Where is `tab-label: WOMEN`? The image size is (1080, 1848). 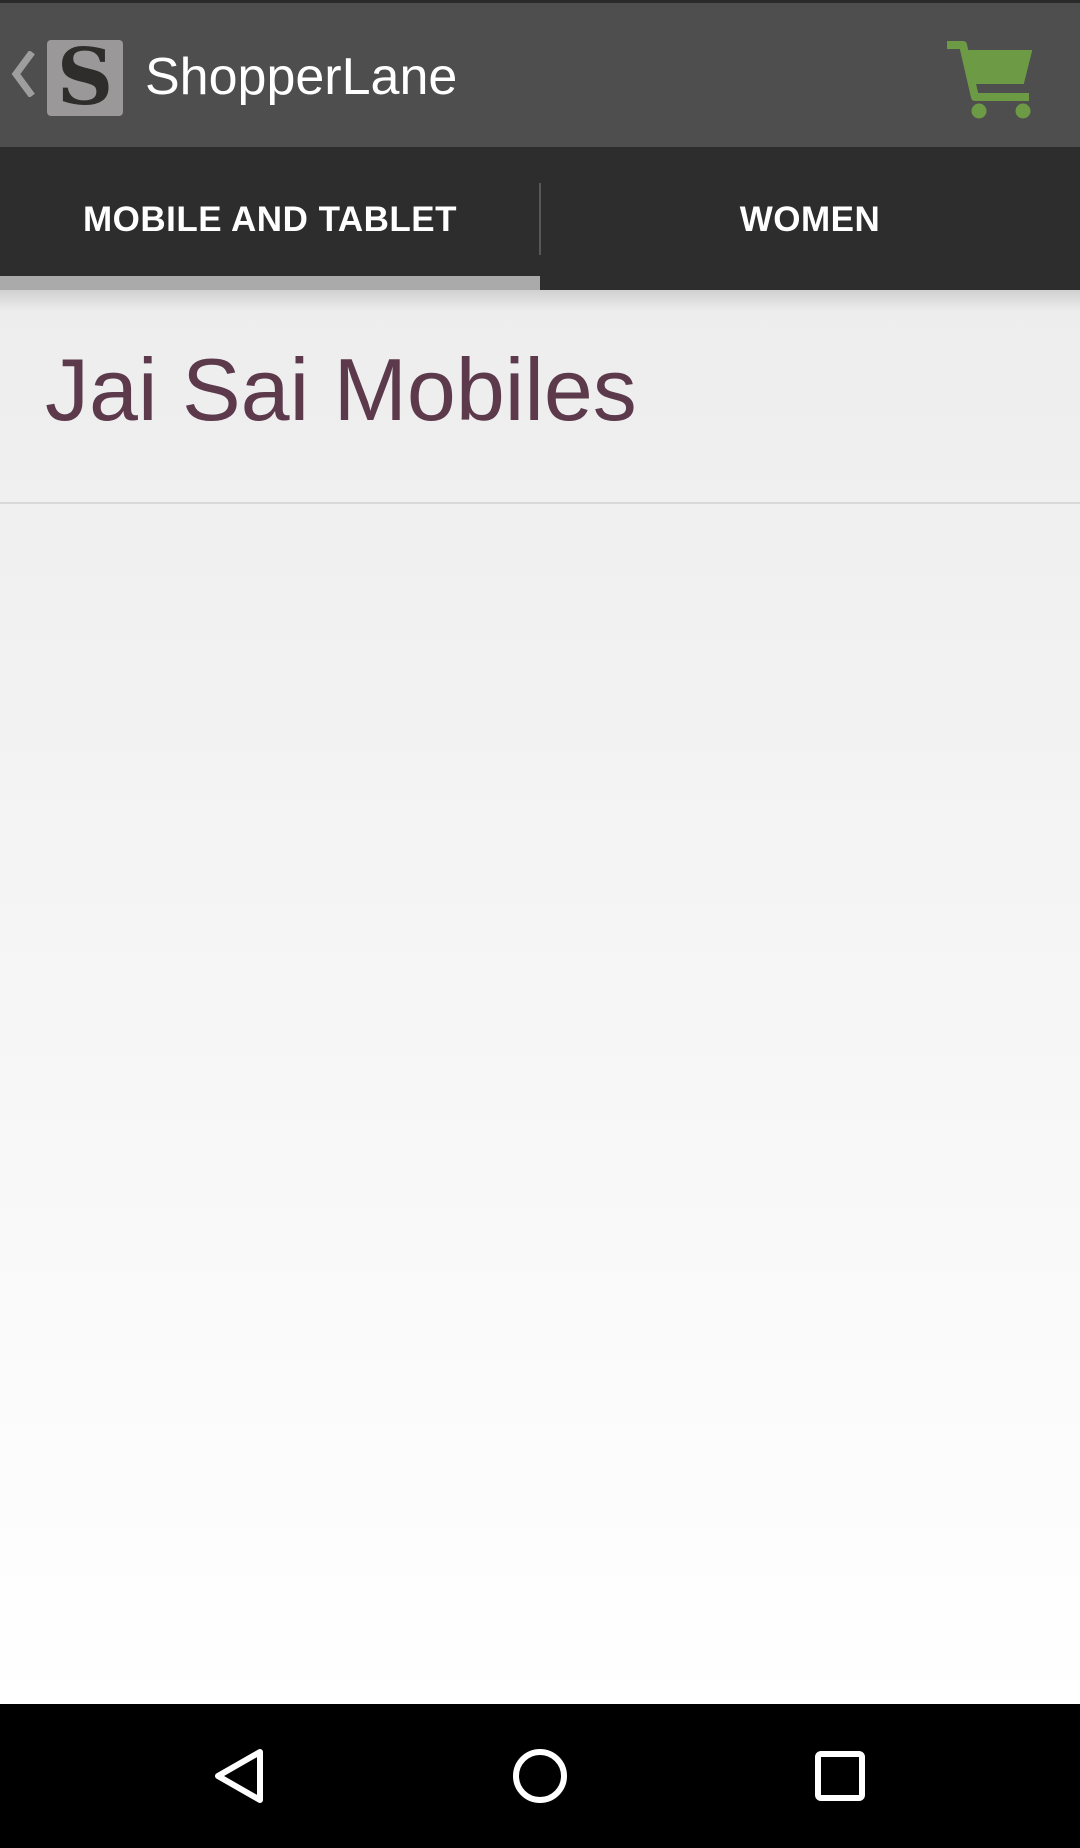 tab-label: WOMEN is located at coordinates (810, 219).